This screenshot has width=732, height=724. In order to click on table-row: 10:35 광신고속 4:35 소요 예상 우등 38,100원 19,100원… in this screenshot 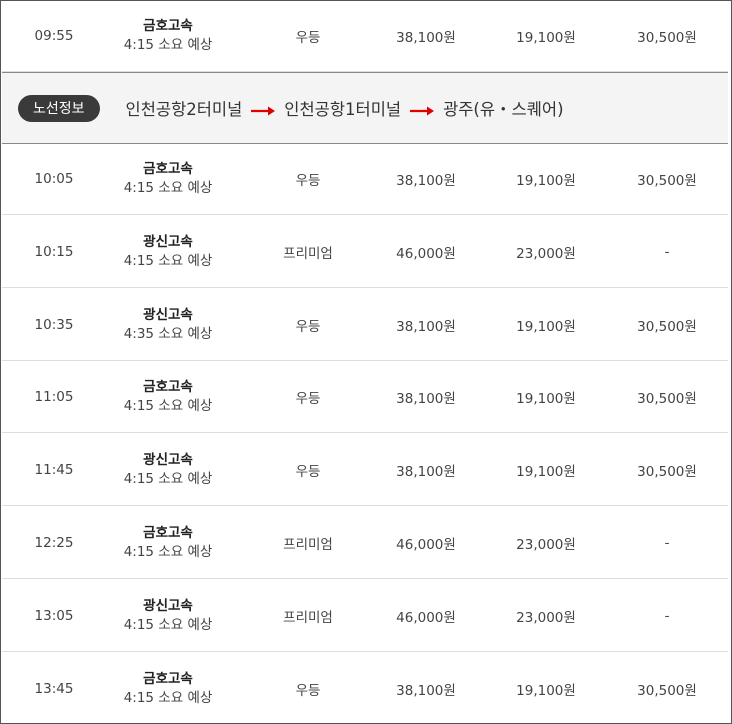, I will do `click(365, 325)`.